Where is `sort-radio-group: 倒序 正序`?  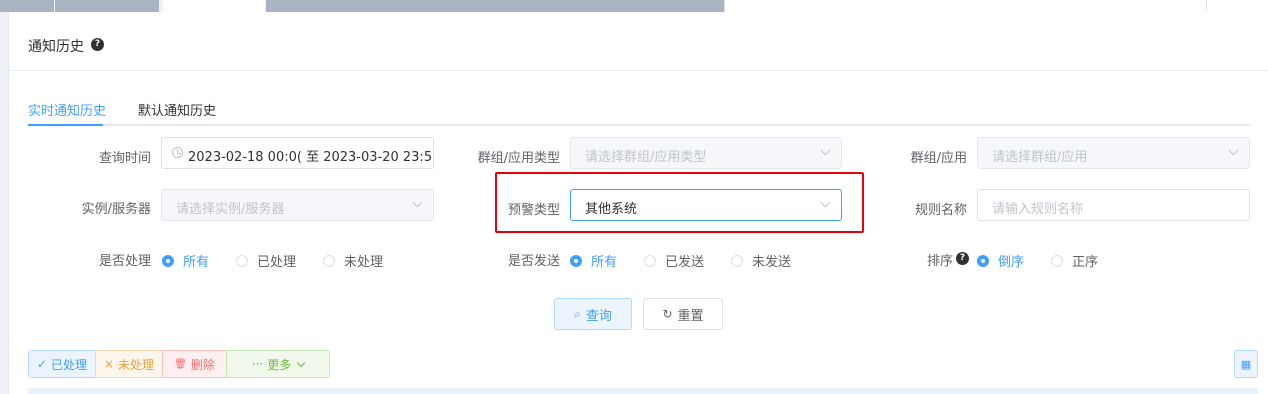
sort-radio-group: 倒序 正序 is located at coordinates (1077, 260).